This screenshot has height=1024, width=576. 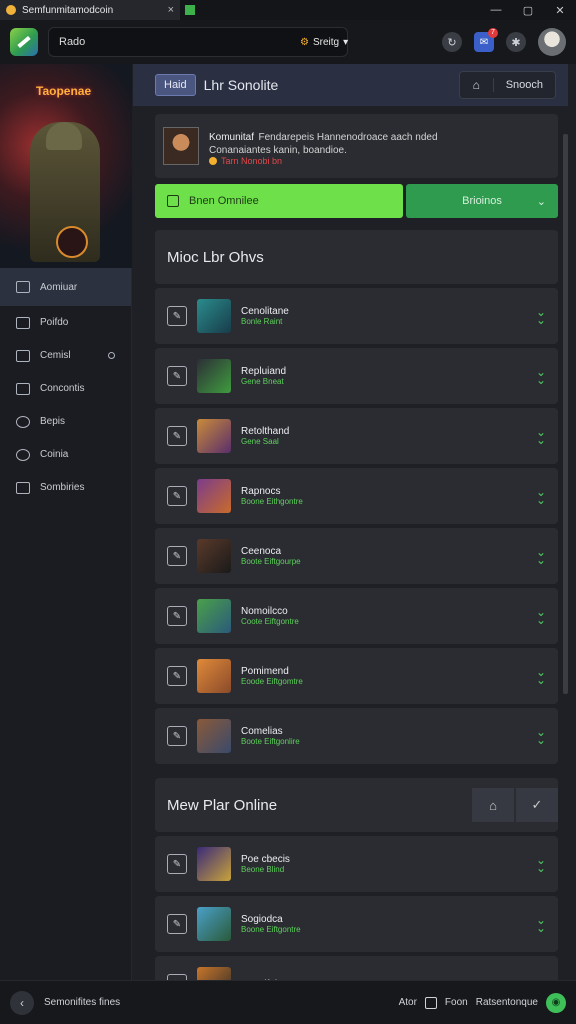 I want to click on settings-dot-icon, so click(x=111, y=355).